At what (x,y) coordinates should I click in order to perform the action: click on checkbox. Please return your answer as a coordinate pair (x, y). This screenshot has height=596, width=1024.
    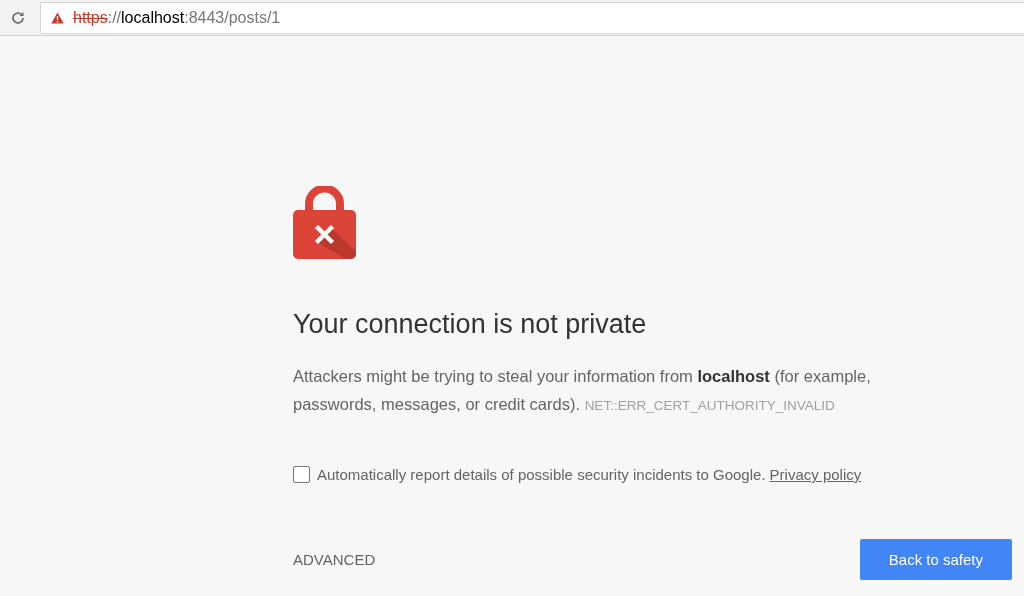
    Looking at the image, I should click on (301, 474).